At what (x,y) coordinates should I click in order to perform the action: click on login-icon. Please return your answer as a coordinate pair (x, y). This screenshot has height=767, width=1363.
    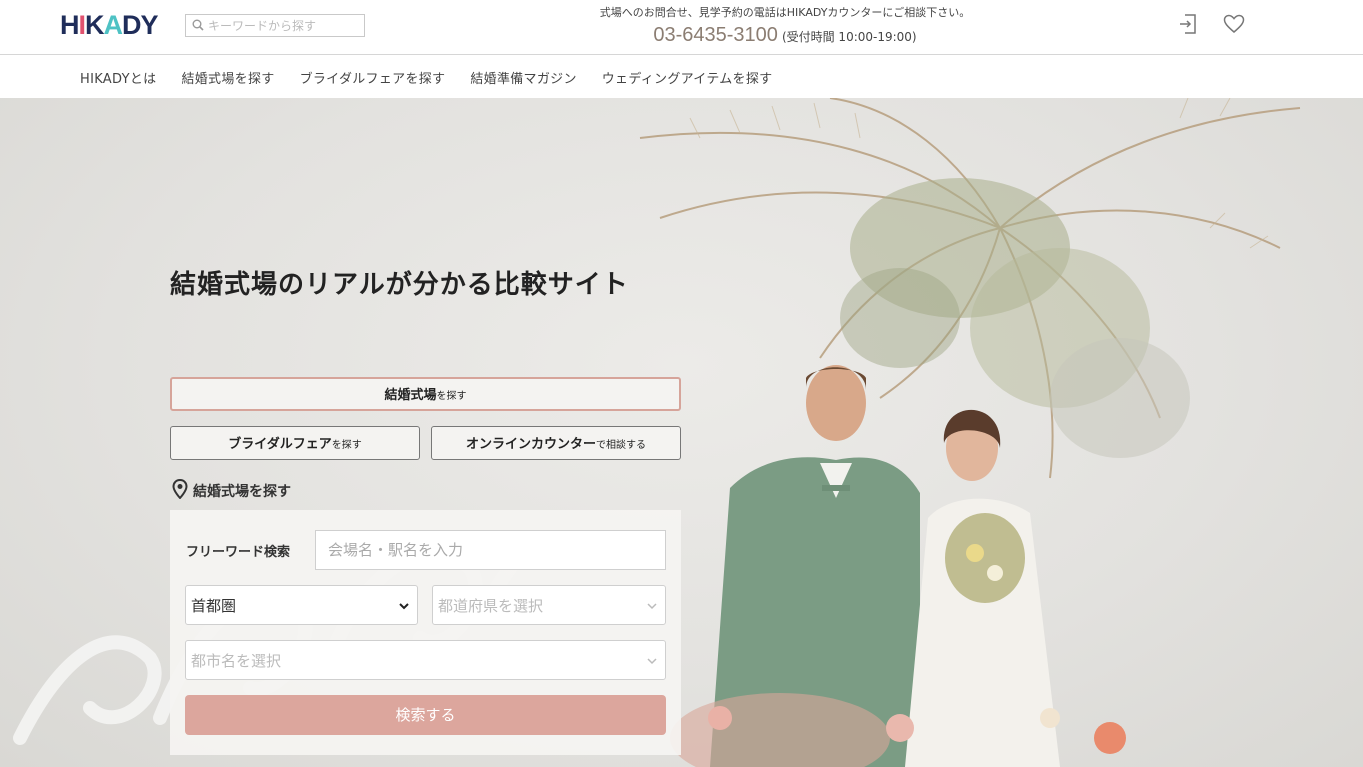
    Looking at the image, I should click on (1188, 24).